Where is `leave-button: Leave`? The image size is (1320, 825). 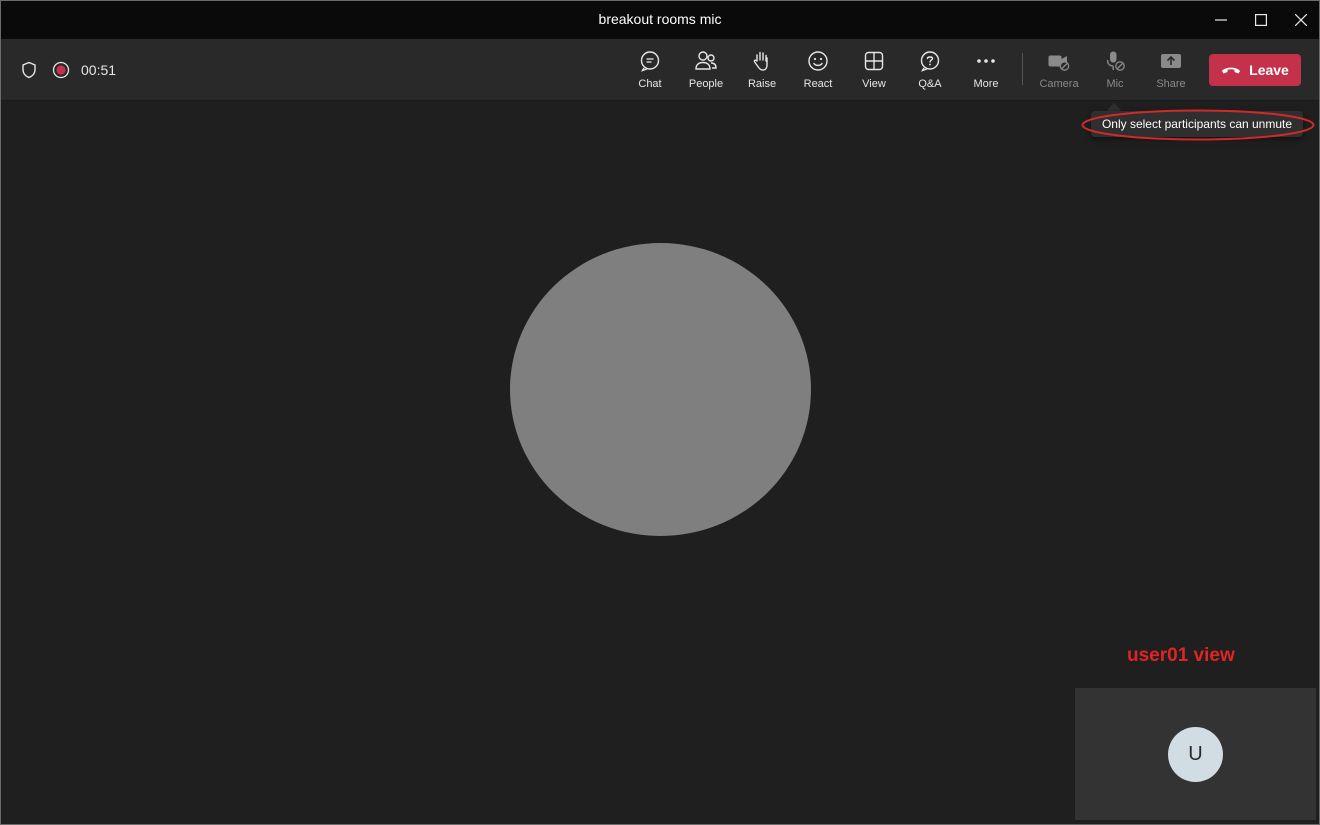 leave-button: Leave is located at coordinates (1255, 70).